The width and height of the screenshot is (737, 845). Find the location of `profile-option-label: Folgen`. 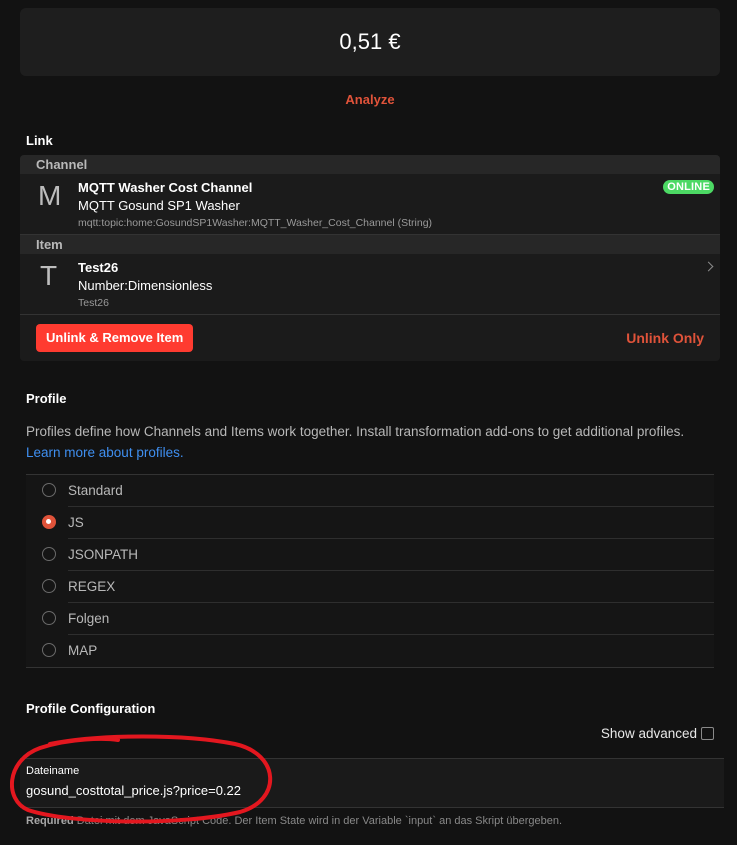

profile-option-label: Folgen is located at coordinates (89, 618).